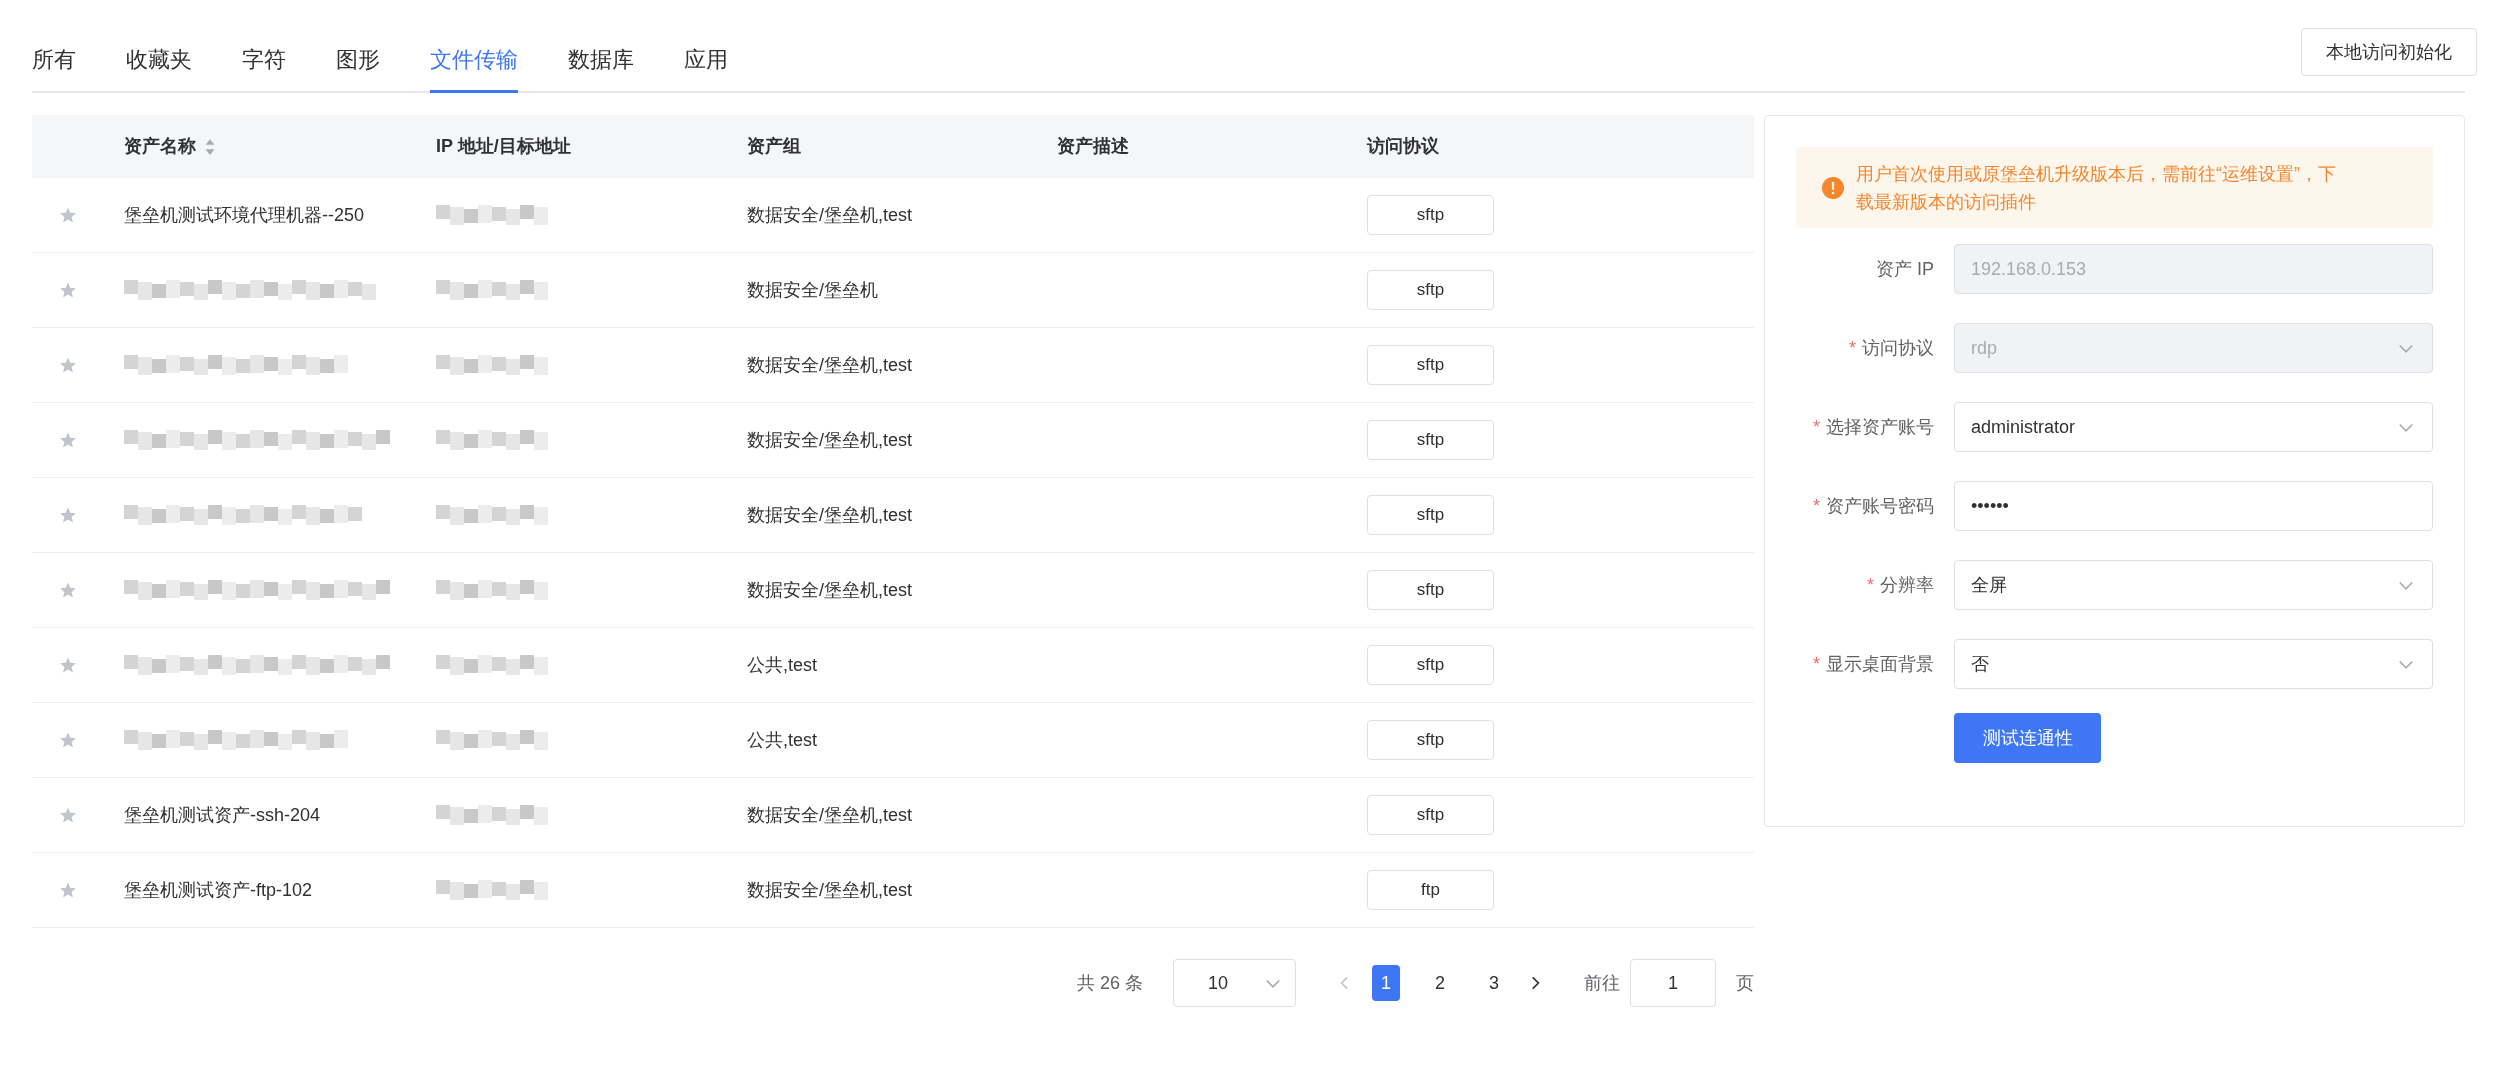 This screenshot has width=2497, height=1074. Describe the element at coordinates (1093, 146) in the screenshot. I see `column-header: 资产描述` at that location.